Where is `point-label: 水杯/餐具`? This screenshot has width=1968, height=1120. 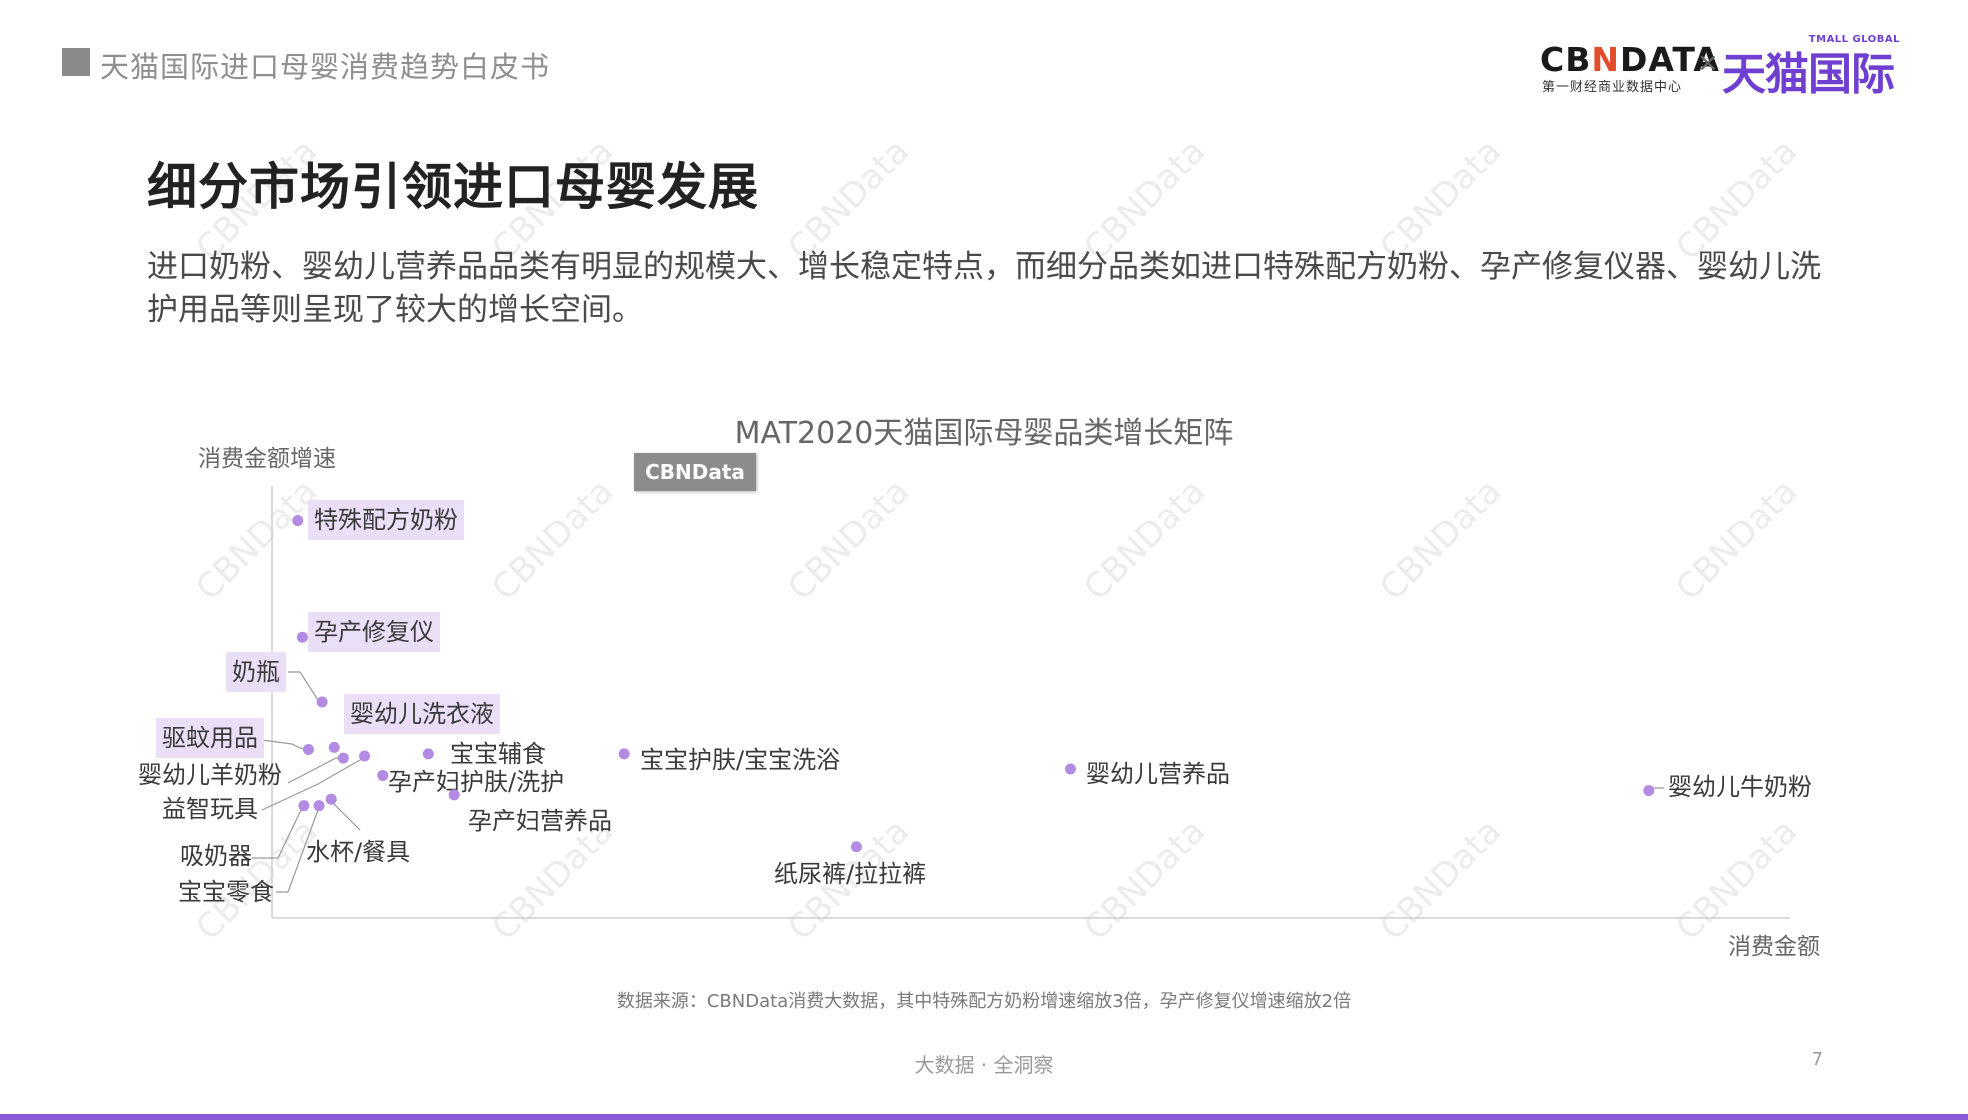
point-label: 水杯/餐具 is located at coordinates (358, 852).